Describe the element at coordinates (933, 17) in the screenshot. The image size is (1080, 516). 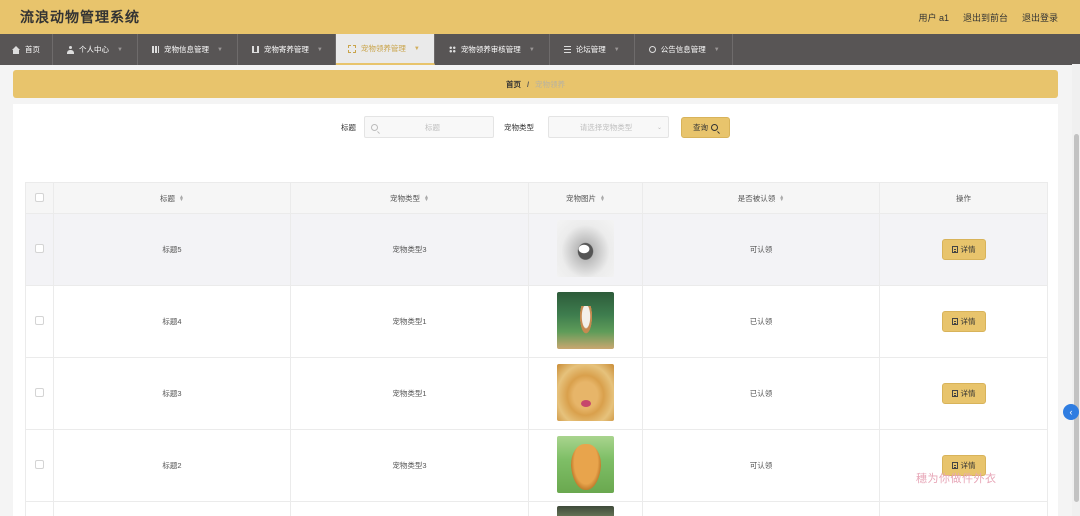
I see `current-user-label: 用户 a1` at that location.